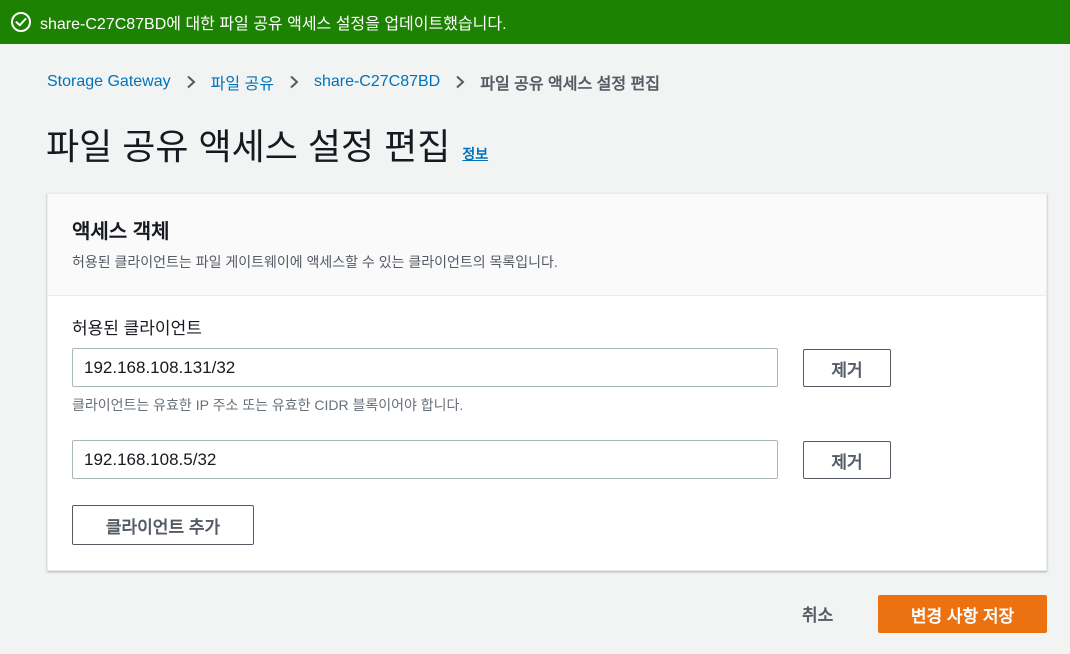 The height and width of the screenshot is (654, 1070). What do you see at coordinates (847, 460) in the screenshot?
I see `remove-client-button-2: 제거` at bounding box center [847, 460].